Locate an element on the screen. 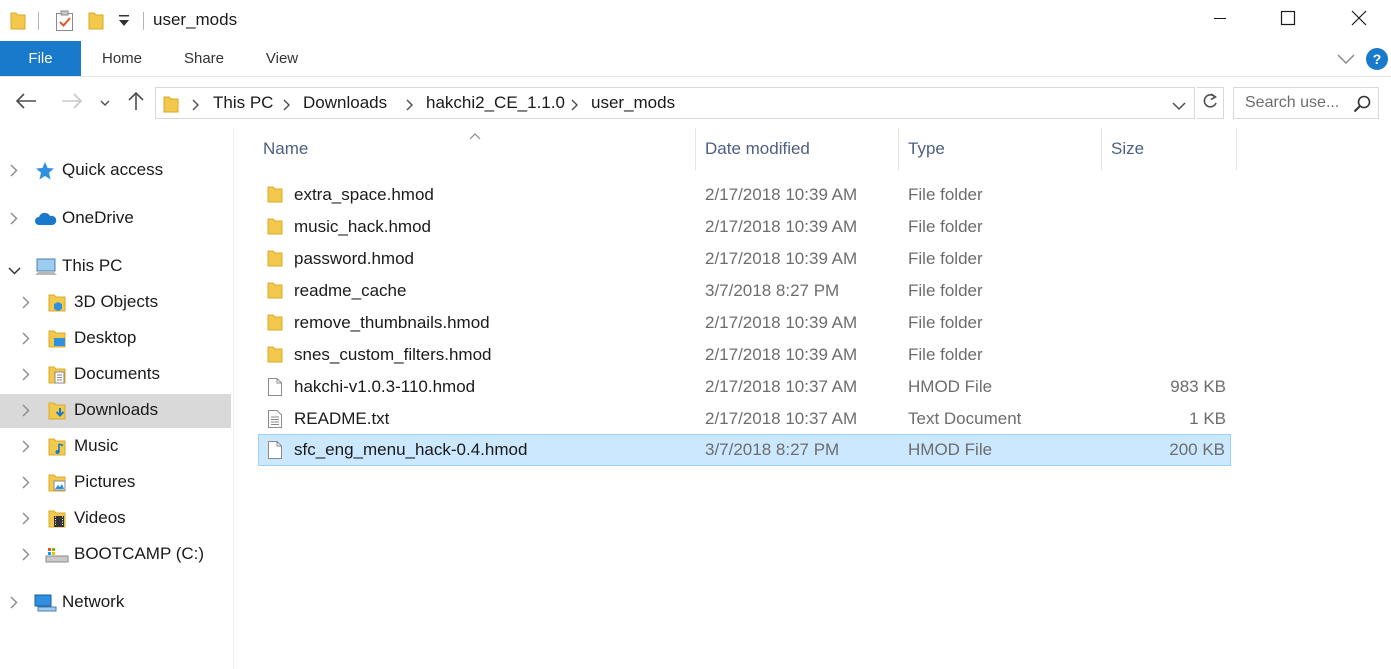 This screenshot has width=1391, height=669. window-title: user_mods is located at coordinates (195, 19).